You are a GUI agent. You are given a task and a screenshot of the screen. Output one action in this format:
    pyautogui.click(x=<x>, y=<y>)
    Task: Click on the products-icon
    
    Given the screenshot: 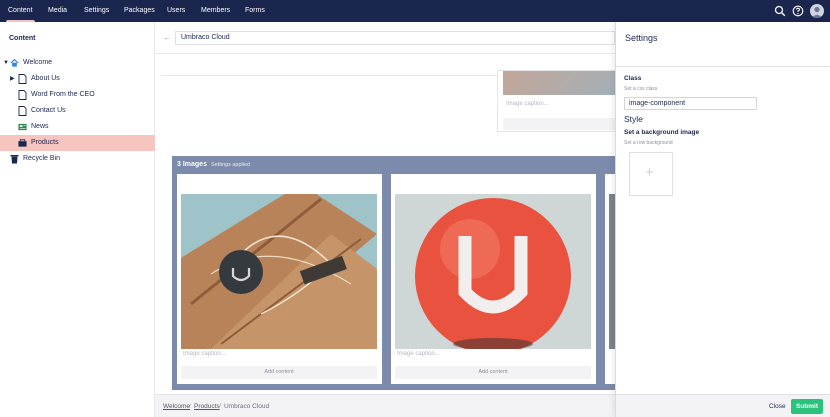 What is the action you would take?
    pyautogui.click(x=22, y=143)
    